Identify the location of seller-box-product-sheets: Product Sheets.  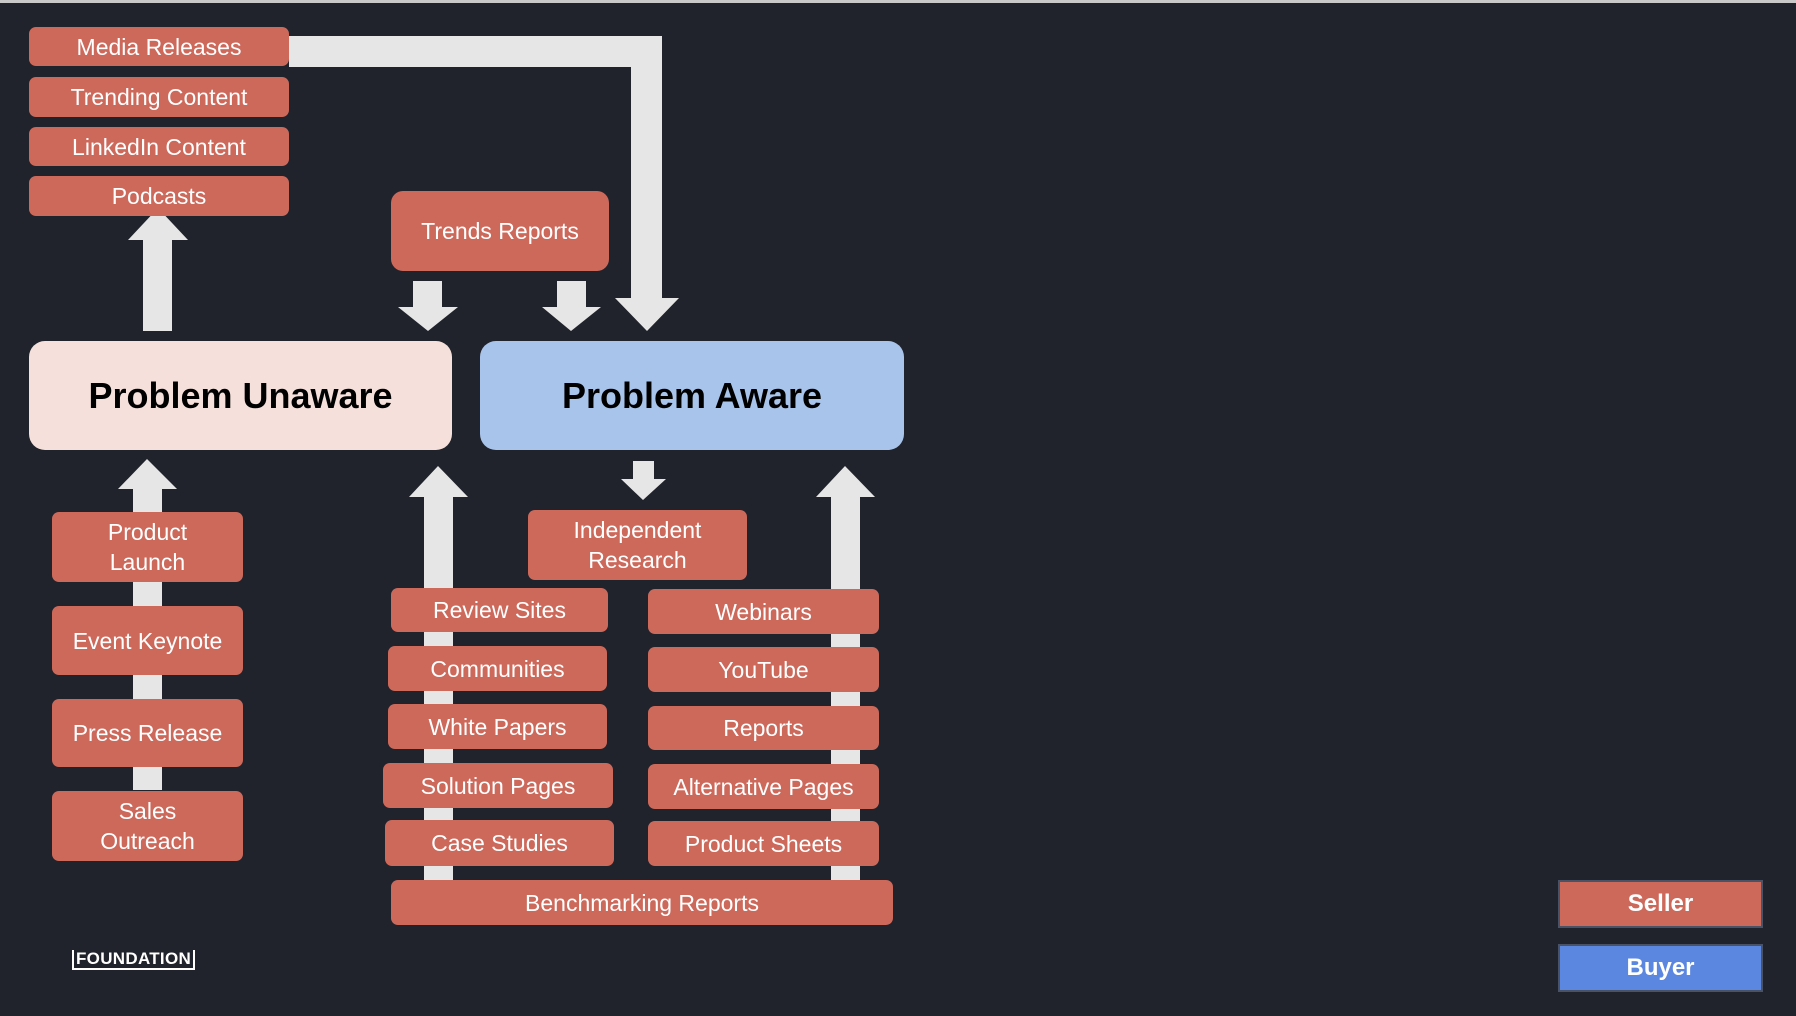
(763, 843).